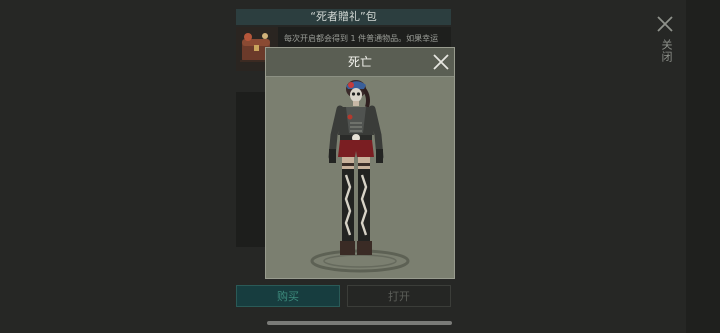  Describe the element at coordinates (399, 296) in the screenshot. I see `open-button: 打开` at that location.